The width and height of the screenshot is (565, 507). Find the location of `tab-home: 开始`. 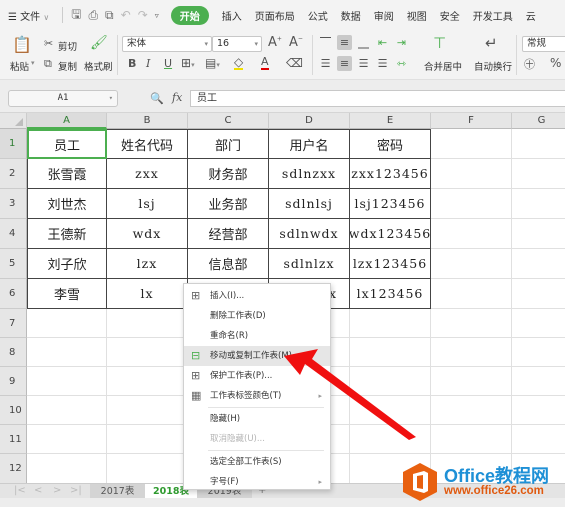

tab-home: 开始 is located at coordinates (189, 15).